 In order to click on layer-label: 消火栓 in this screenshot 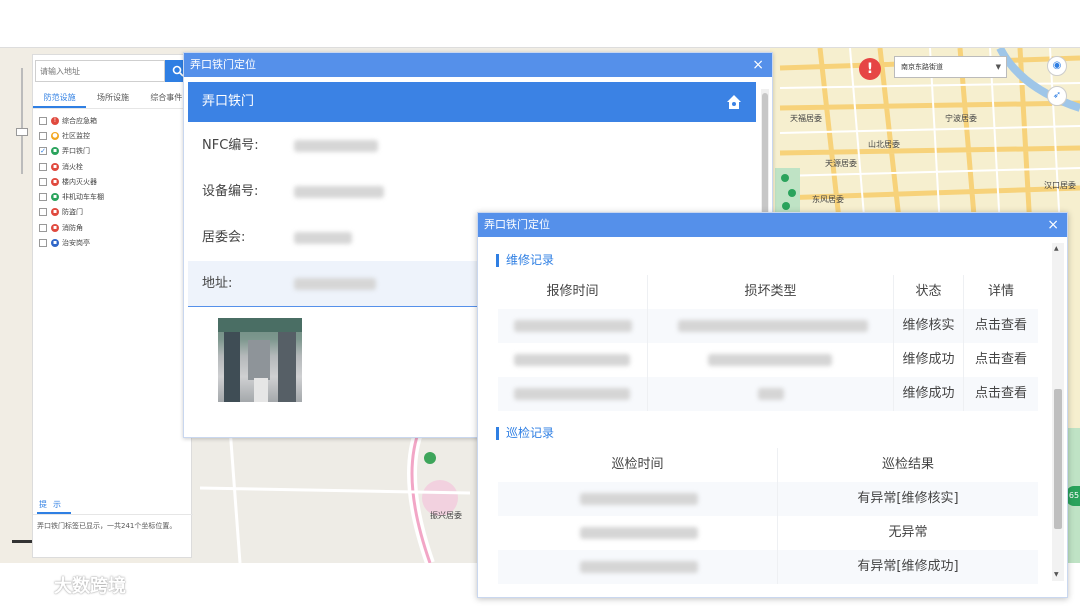, I will do `click(72, 166)`.